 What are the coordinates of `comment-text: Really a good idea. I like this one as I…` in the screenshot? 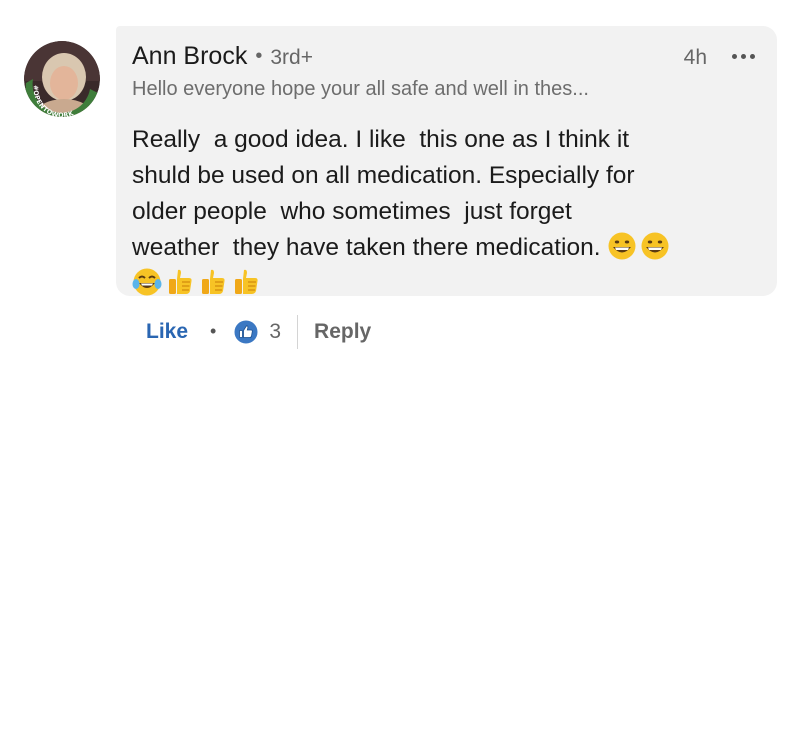 It's located at (383, 193).